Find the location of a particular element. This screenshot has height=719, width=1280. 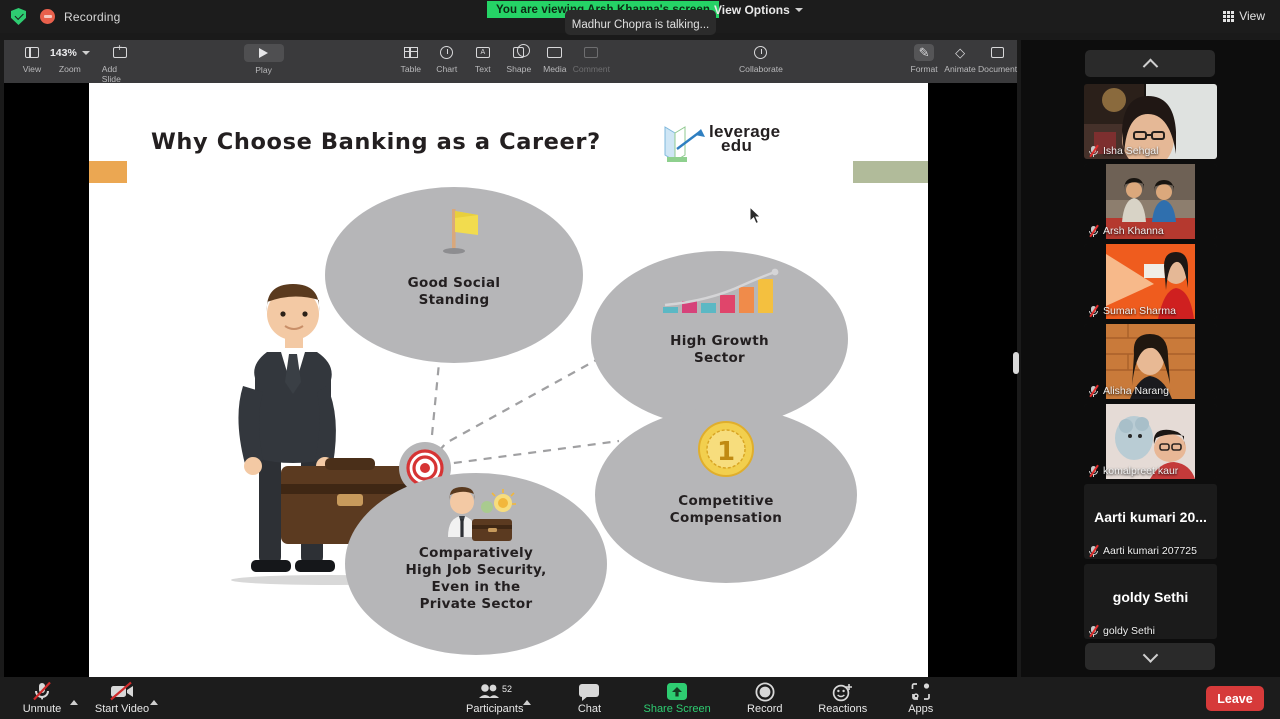

slide-node-high-growth-sector: High Growth Sector is located at coordinates (719, 339).